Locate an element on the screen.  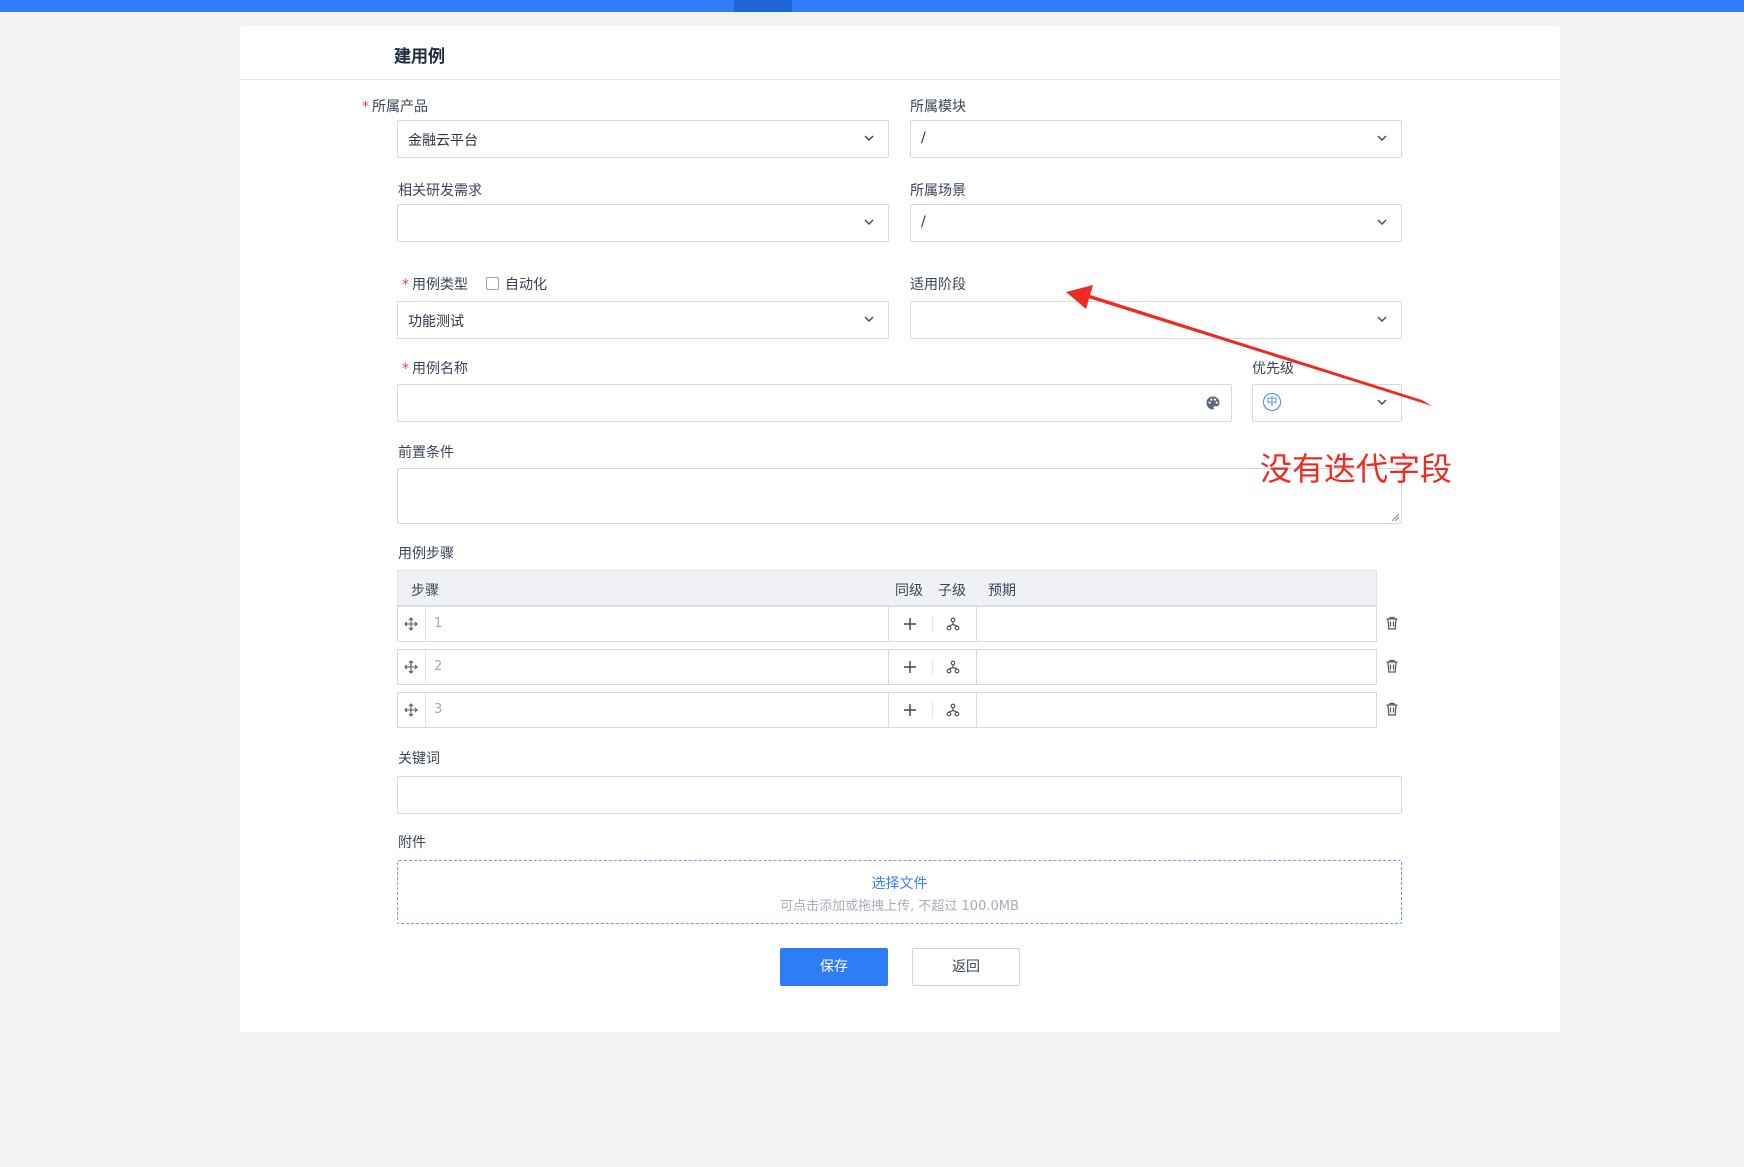
automation-checkbox is located at coordinates (492, 283).